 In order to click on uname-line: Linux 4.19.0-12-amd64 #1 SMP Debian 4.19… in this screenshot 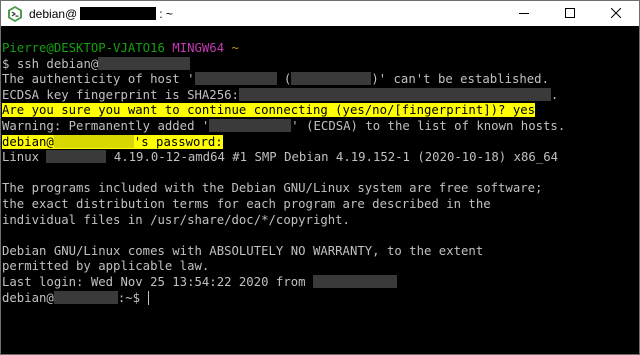, I will do `click(320, 158)`.